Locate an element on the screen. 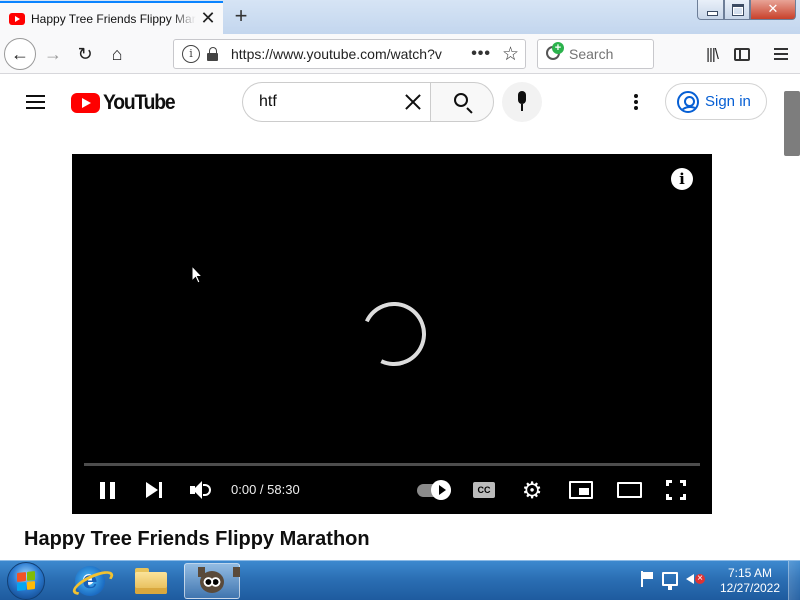 The height and width of the screenshot is (600, 800). folder-icon is located at coordinates (151, 581).